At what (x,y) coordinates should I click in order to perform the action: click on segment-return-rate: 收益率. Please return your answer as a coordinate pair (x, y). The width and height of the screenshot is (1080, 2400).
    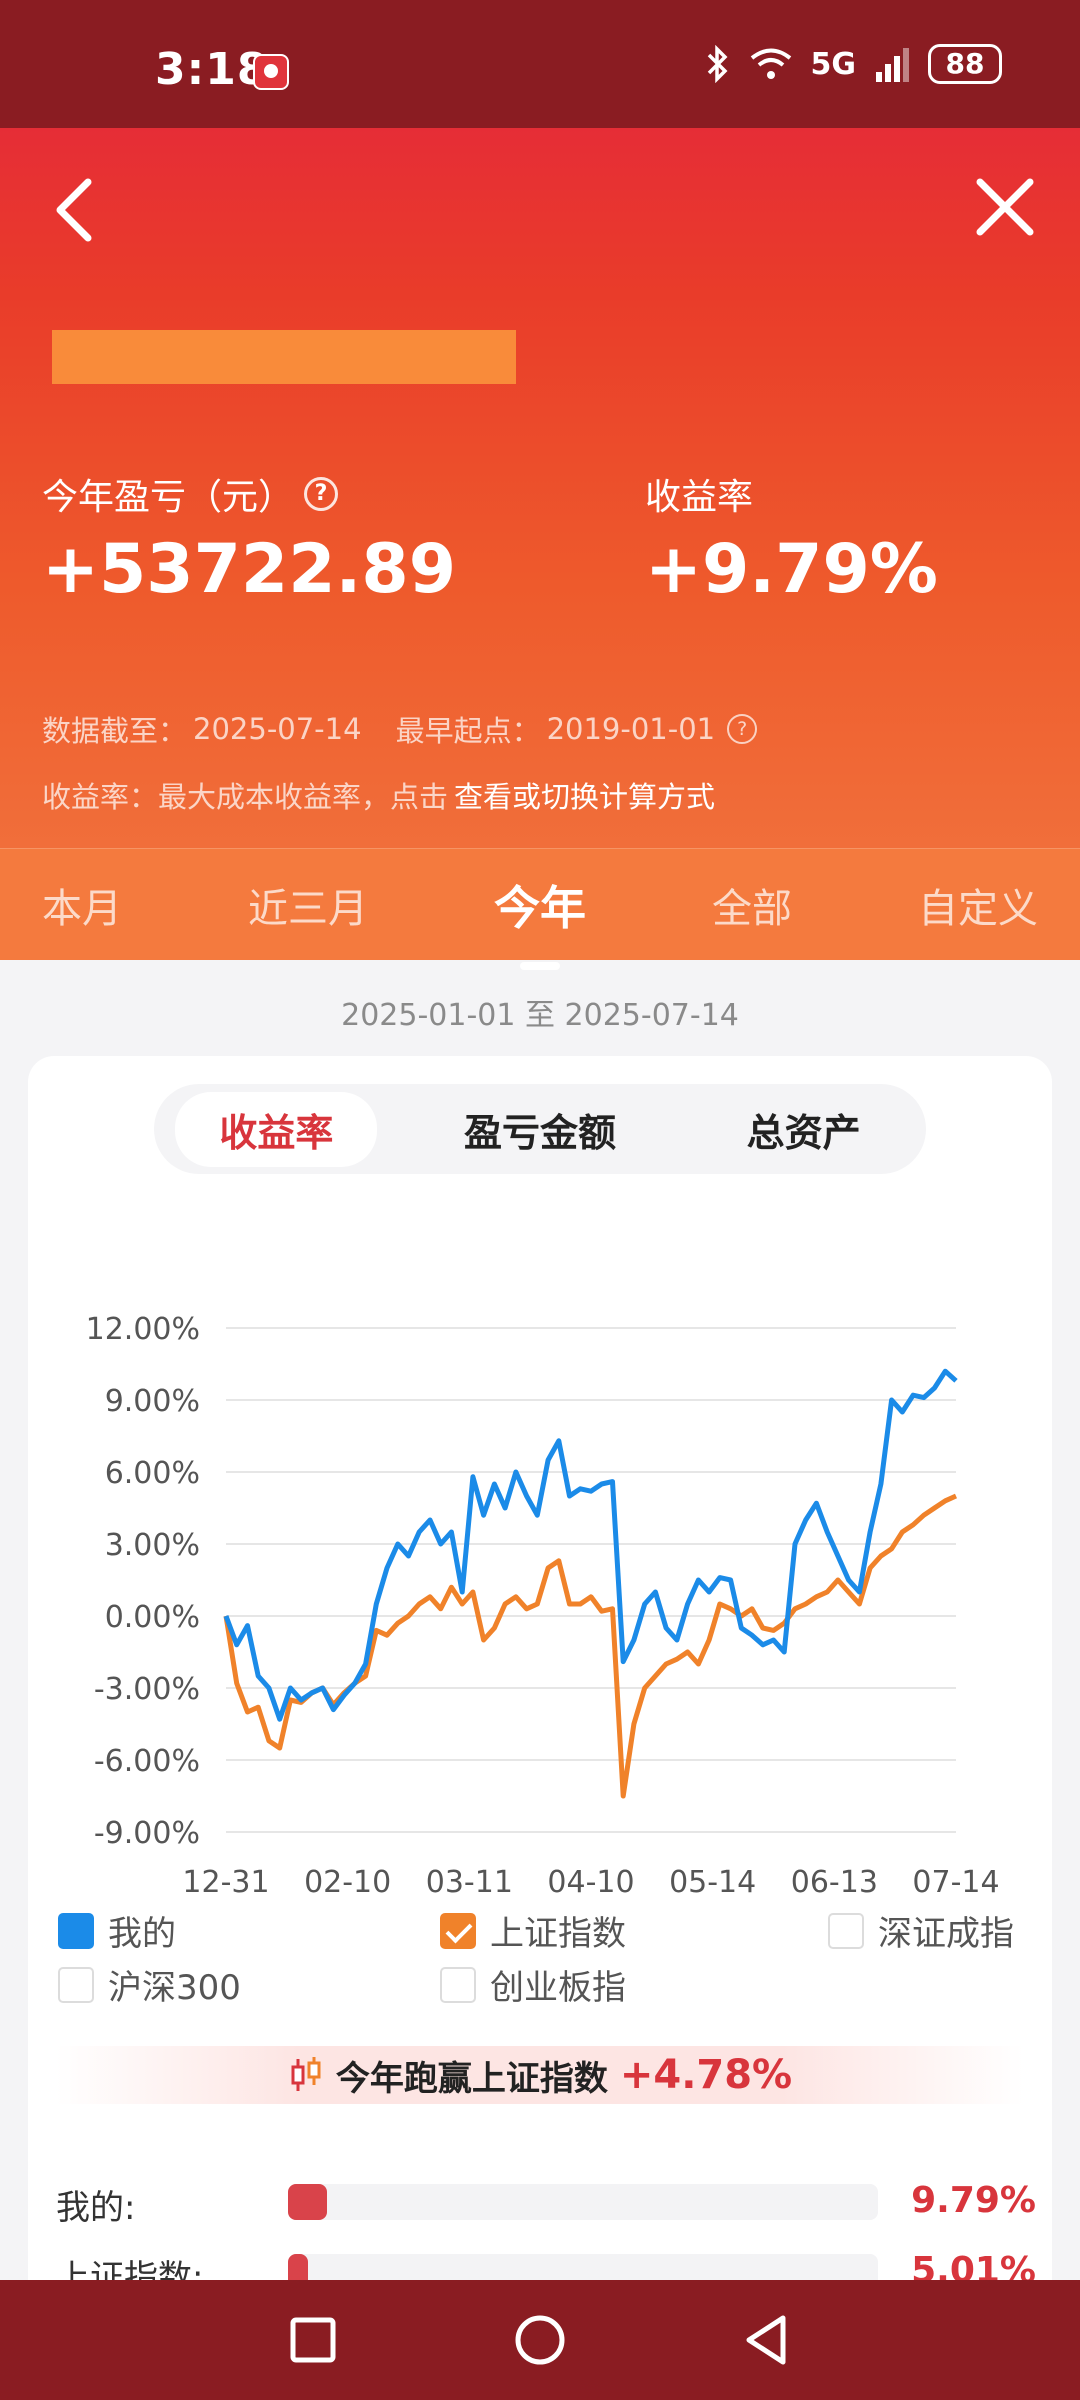
    Looking at the image, I should click on (276, 1129).